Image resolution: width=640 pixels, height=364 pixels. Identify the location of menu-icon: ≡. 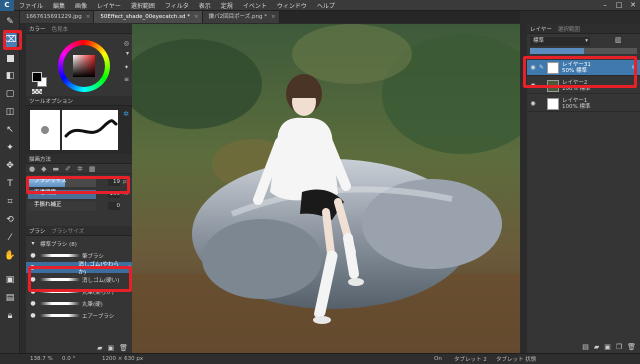
(126, 79).